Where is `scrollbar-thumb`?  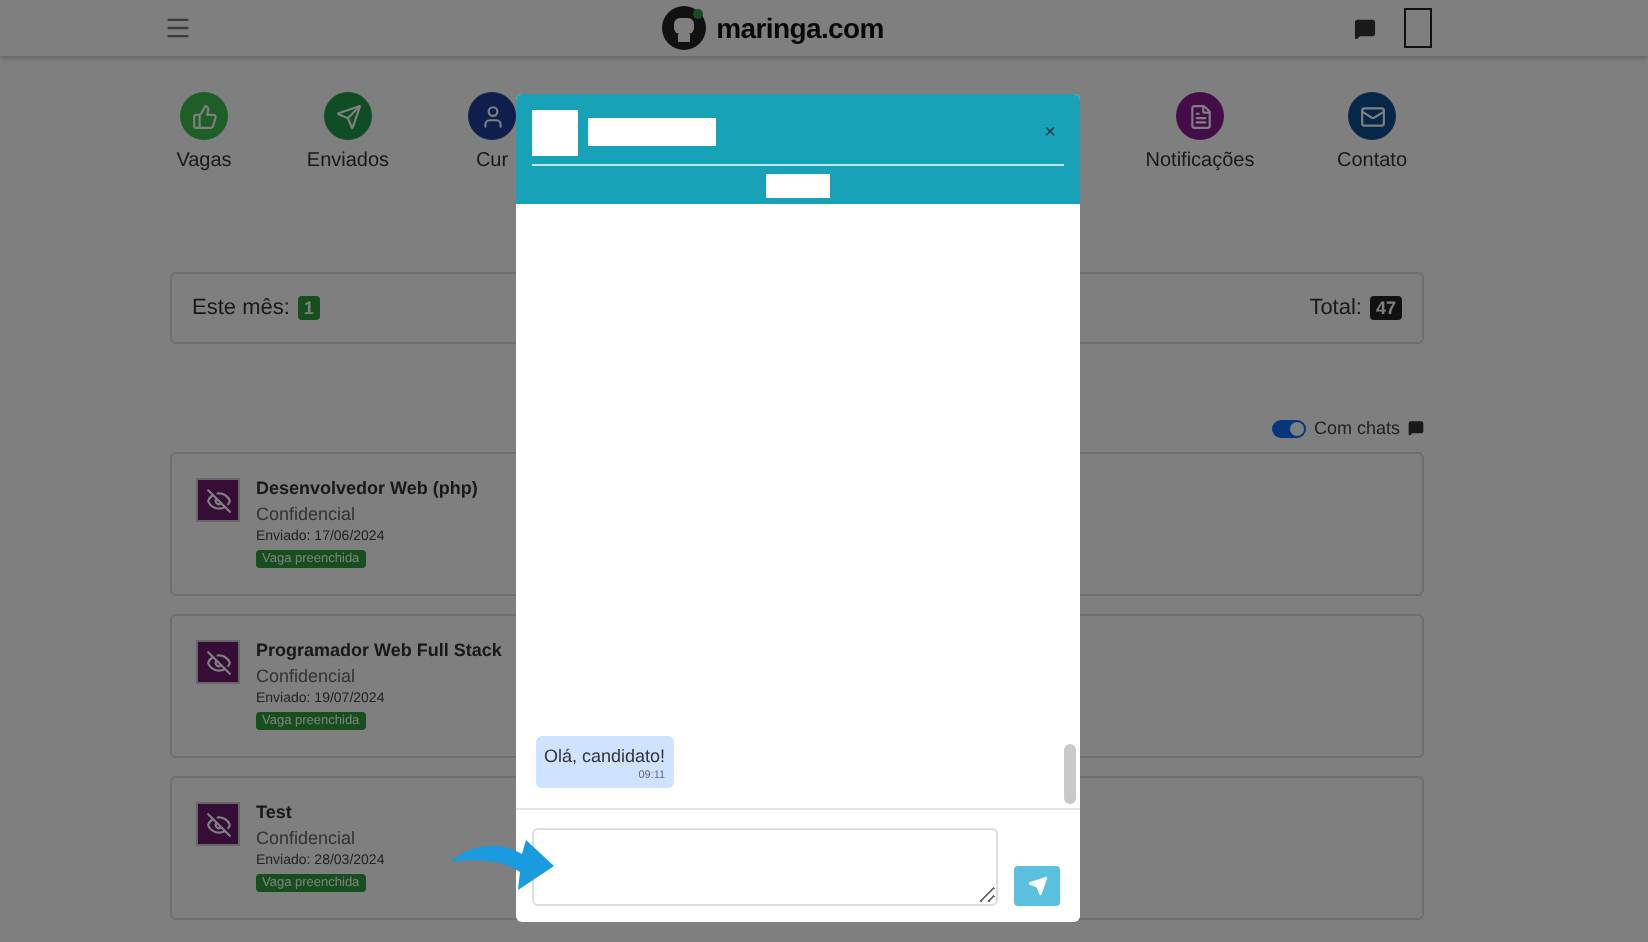 scrollbar-thumb is located at coordinates (1070, 774).